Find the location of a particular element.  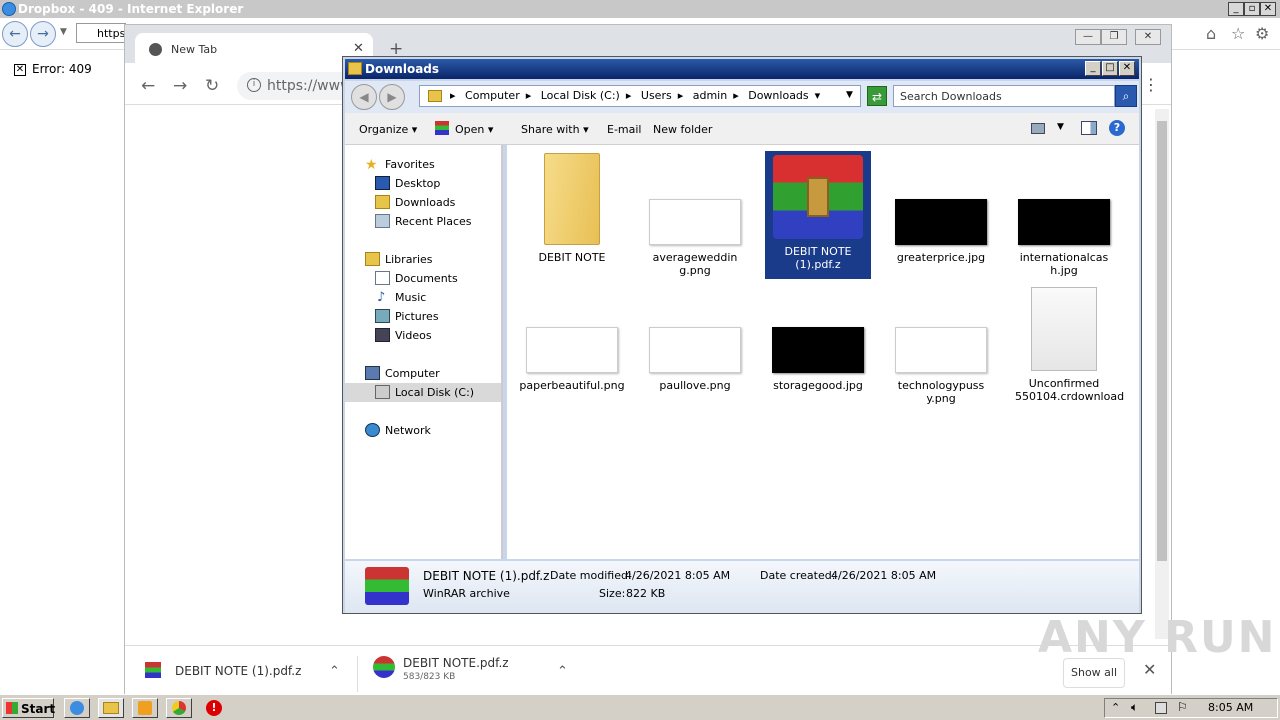

new-folder-button: New folder is located at coordinates (682, 129).